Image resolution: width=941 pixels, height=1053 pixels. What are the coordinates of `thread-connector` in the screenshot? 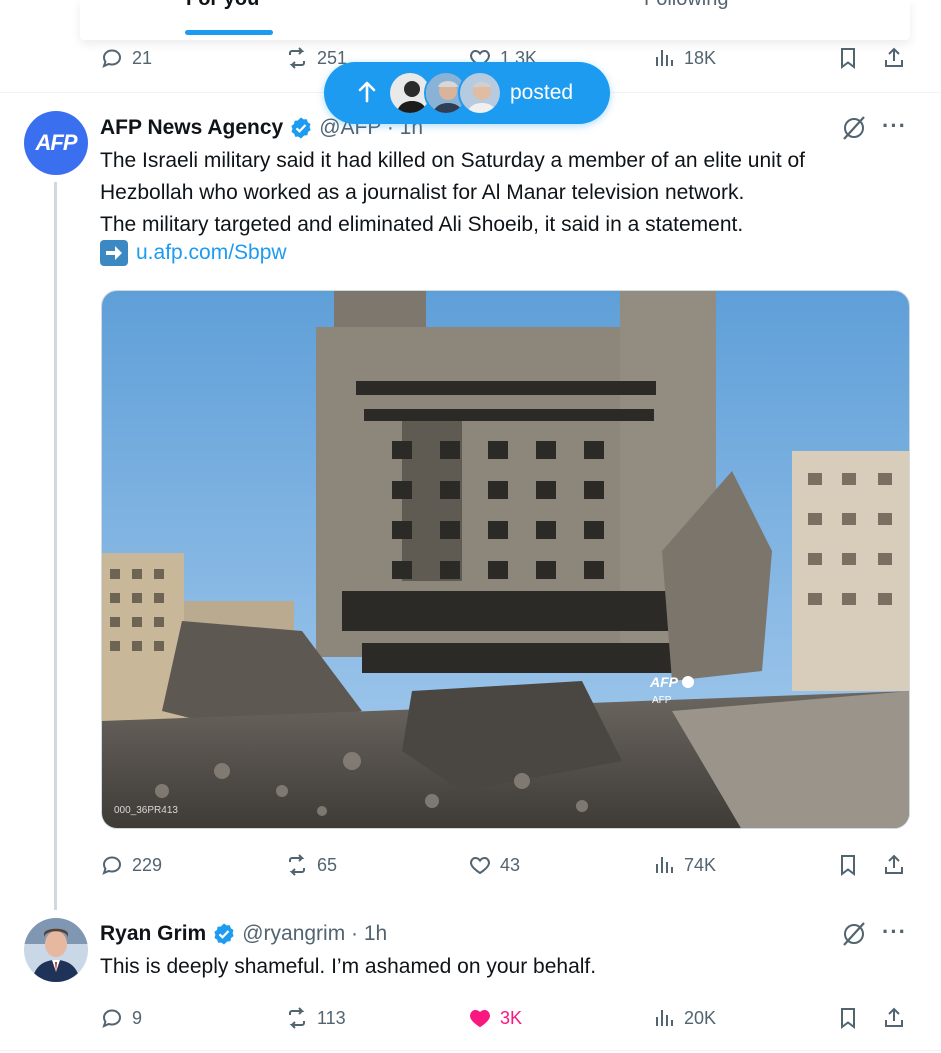 It's located at (55, 546).